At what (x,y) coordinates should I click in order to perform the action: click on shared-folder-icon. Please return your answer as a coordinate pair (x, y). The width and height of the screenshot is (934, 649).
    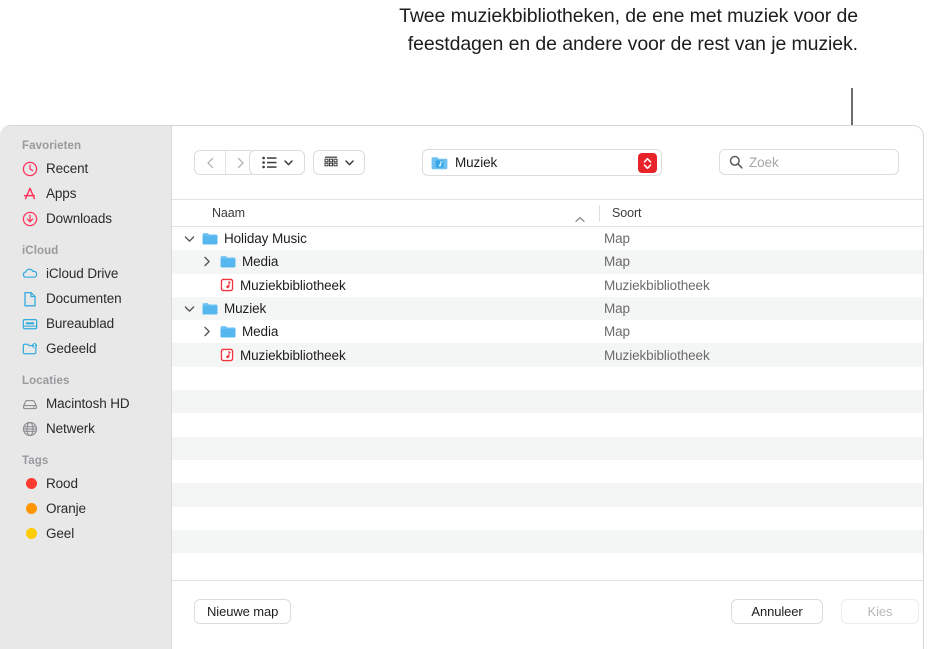
    Looking at the image, I should click on (30, 349).